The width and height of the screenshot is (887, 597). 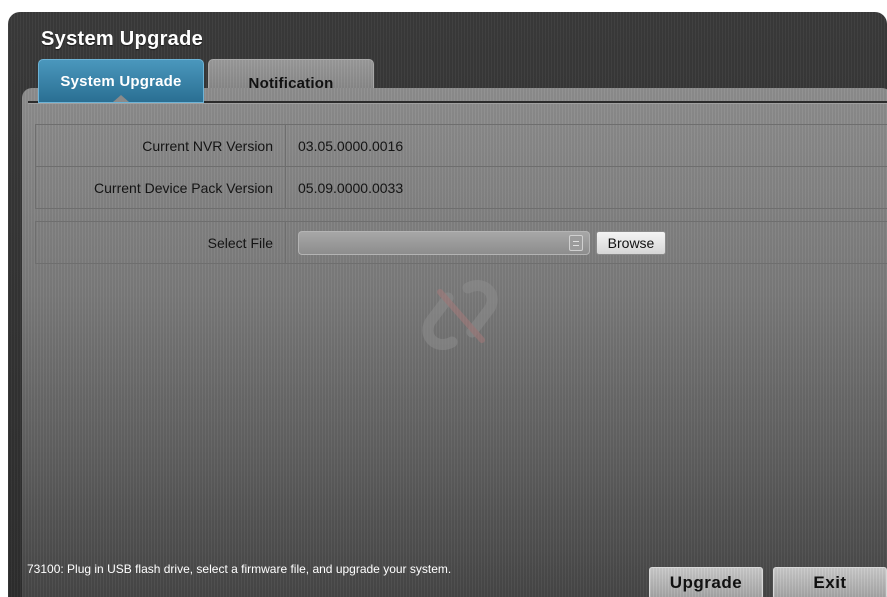 I want to click on nvr-version-row: Current NVR Version 03.05.0000.0016, so click(x=461, y=146).